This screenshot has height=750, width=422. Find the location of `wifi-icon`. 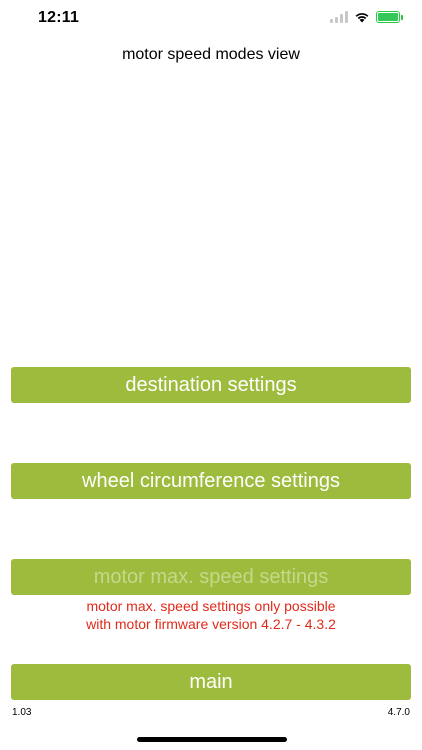

wifi-icon is located at coordinates (362, 18).